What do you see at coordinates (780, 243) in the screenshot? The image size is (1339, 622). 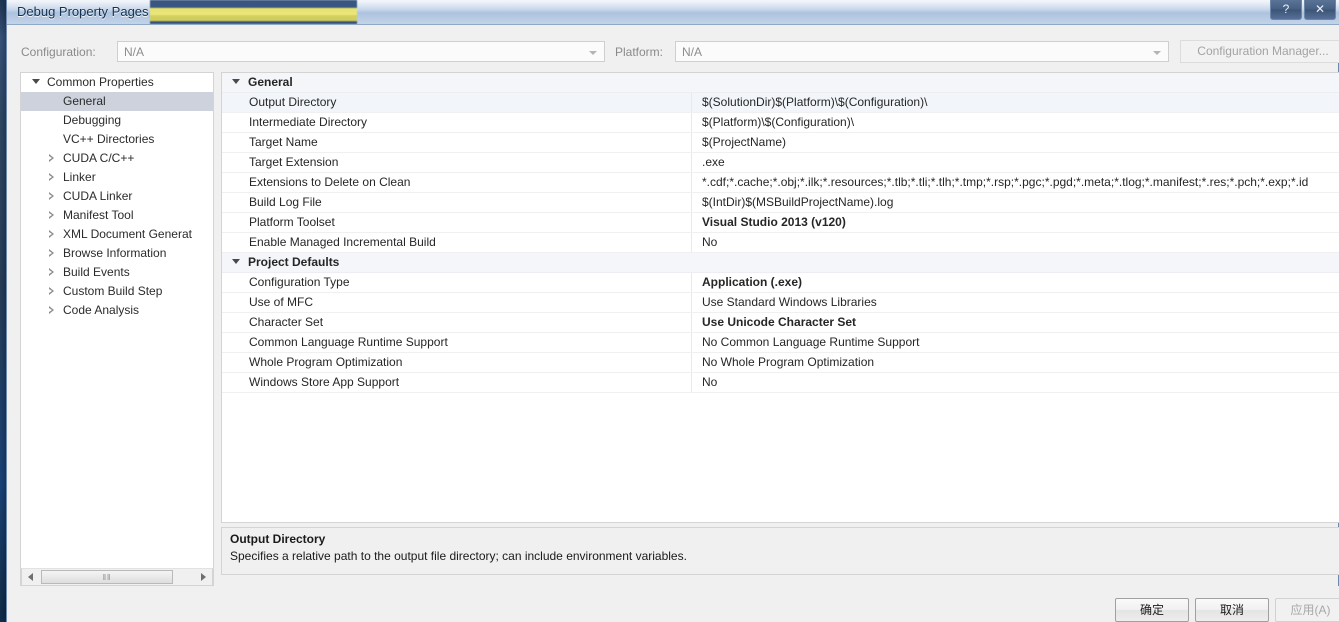 I see `grid-row-enable-managed-incremental-build: Enable Managed Incremental Build No` at bounding box center [780, 243].